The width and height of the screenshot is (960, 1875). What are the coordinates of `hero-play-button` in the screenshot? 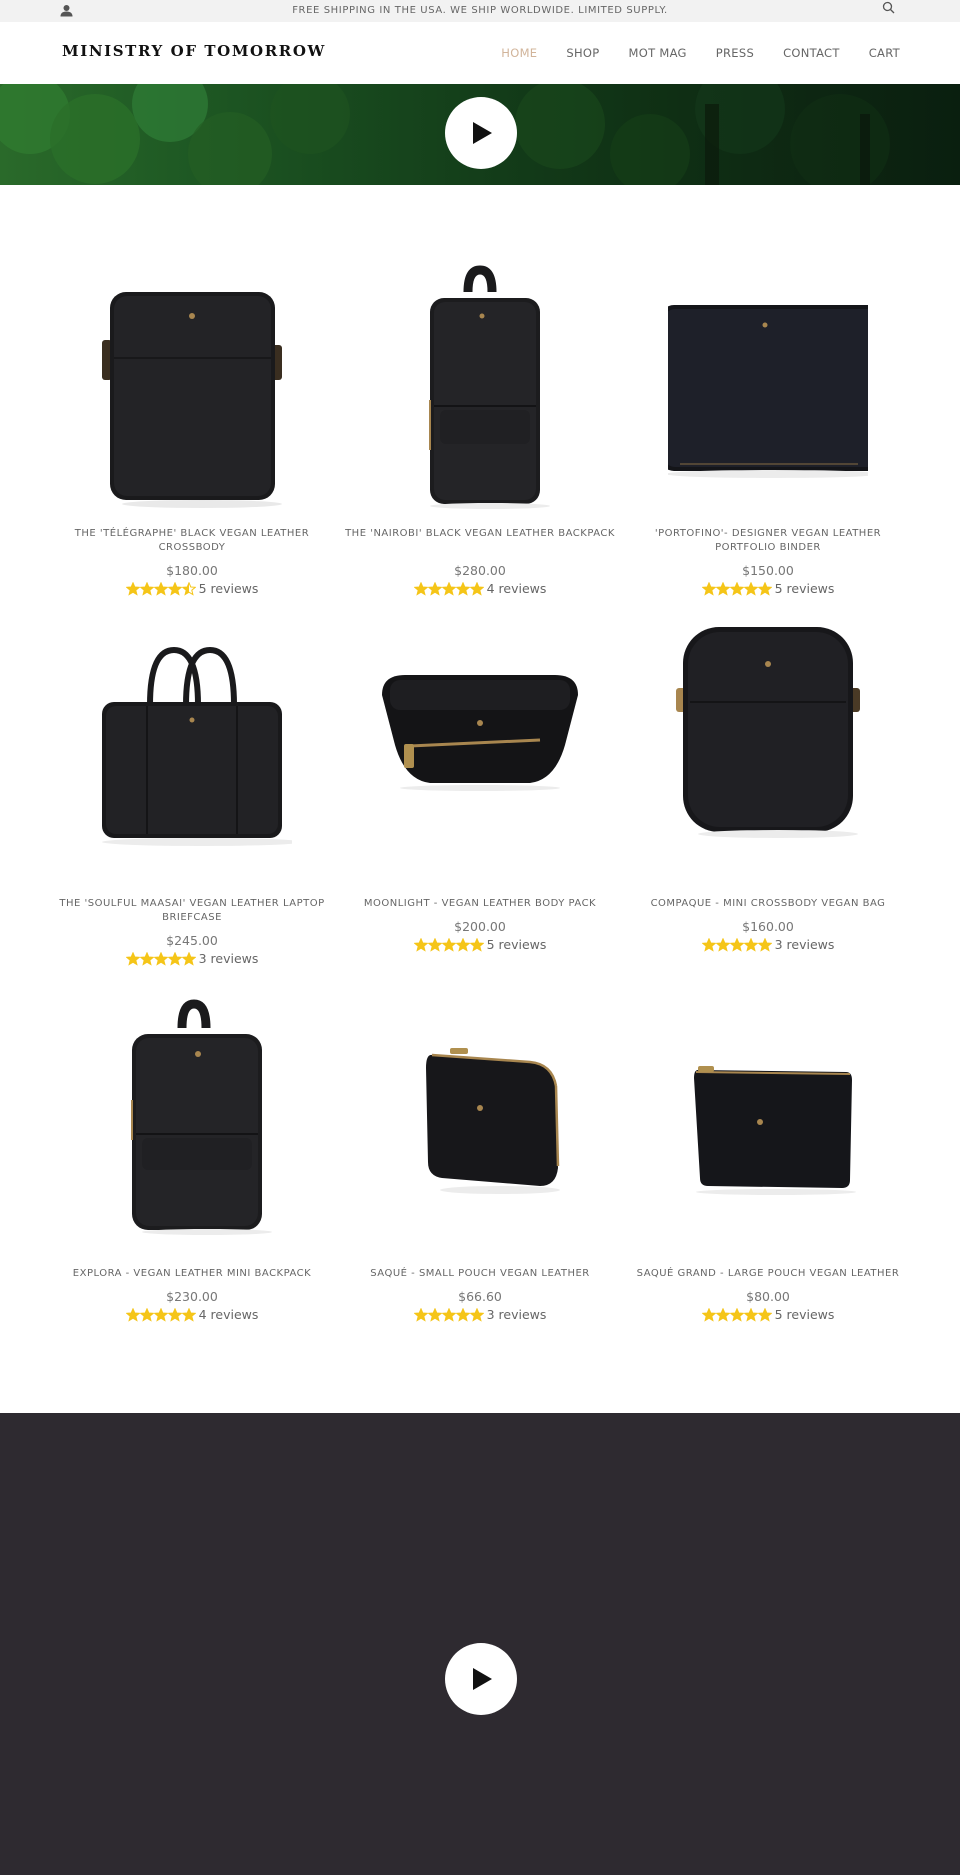 It's located at (481, 133).